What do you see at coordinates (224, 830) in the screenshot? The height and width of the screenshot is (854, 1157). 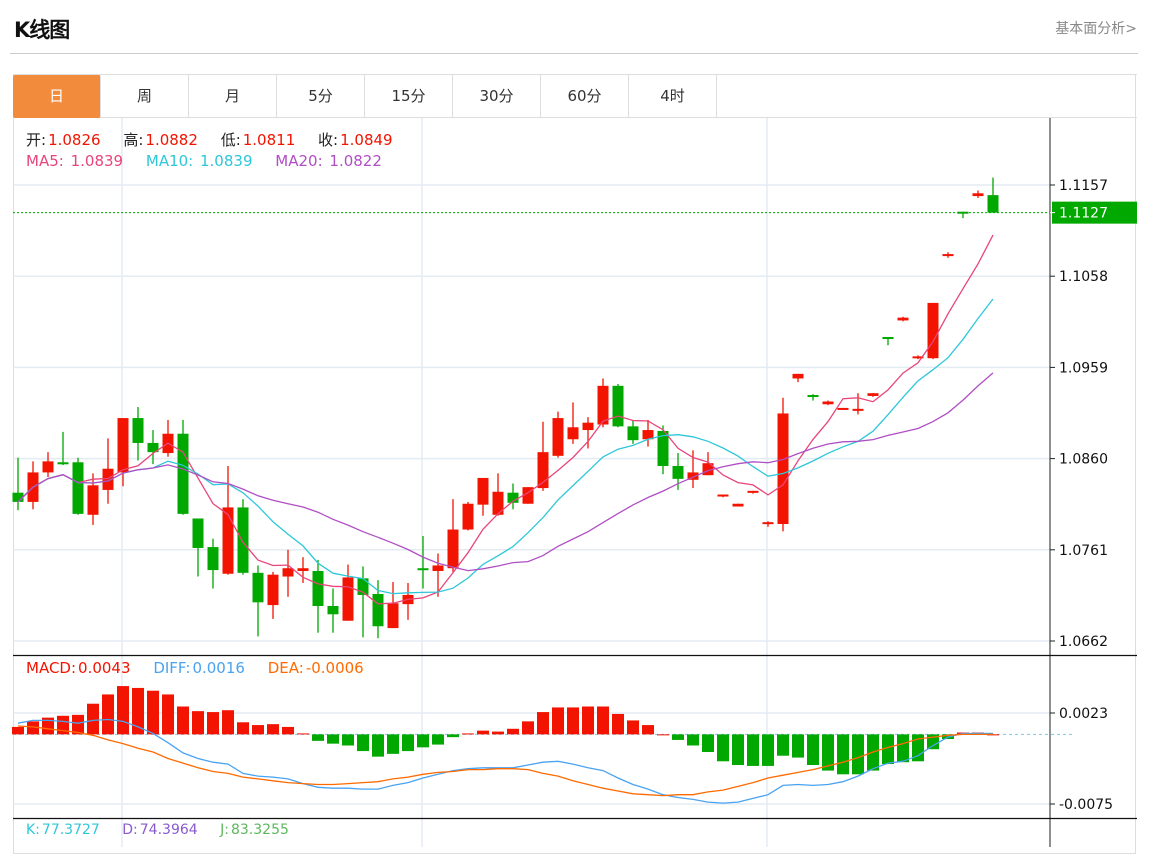 I see `j-label: J:` at bounding box center [224, 830].